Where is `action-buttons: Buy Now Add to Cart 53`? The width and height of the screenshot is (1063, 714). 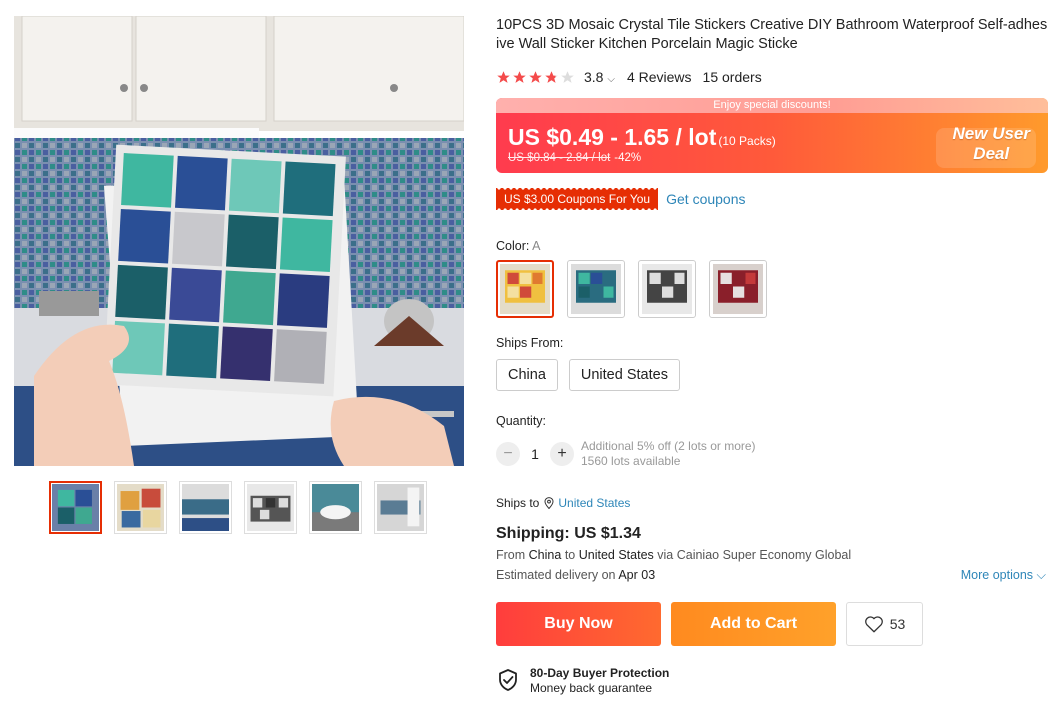
action-buttons: Buy Now Add to Cart 53 is located at coordinates (772, 624).